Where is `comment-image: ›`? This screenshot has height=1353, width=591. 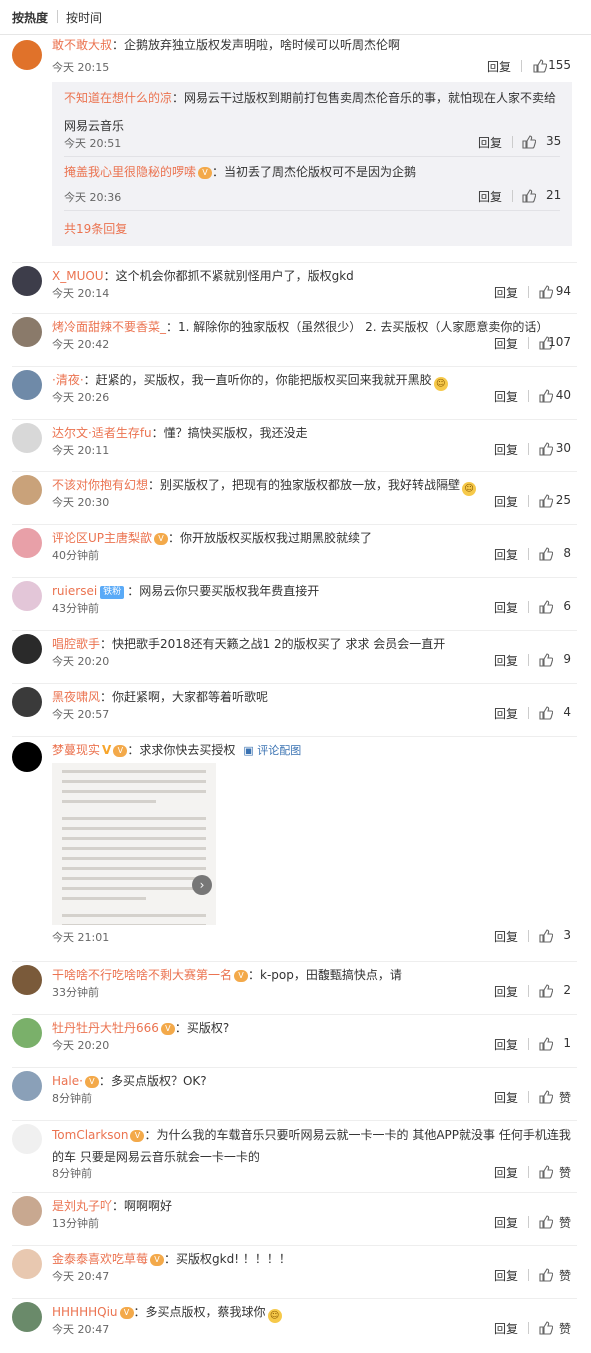
comment-image: › is located at coordinates (134, 844).